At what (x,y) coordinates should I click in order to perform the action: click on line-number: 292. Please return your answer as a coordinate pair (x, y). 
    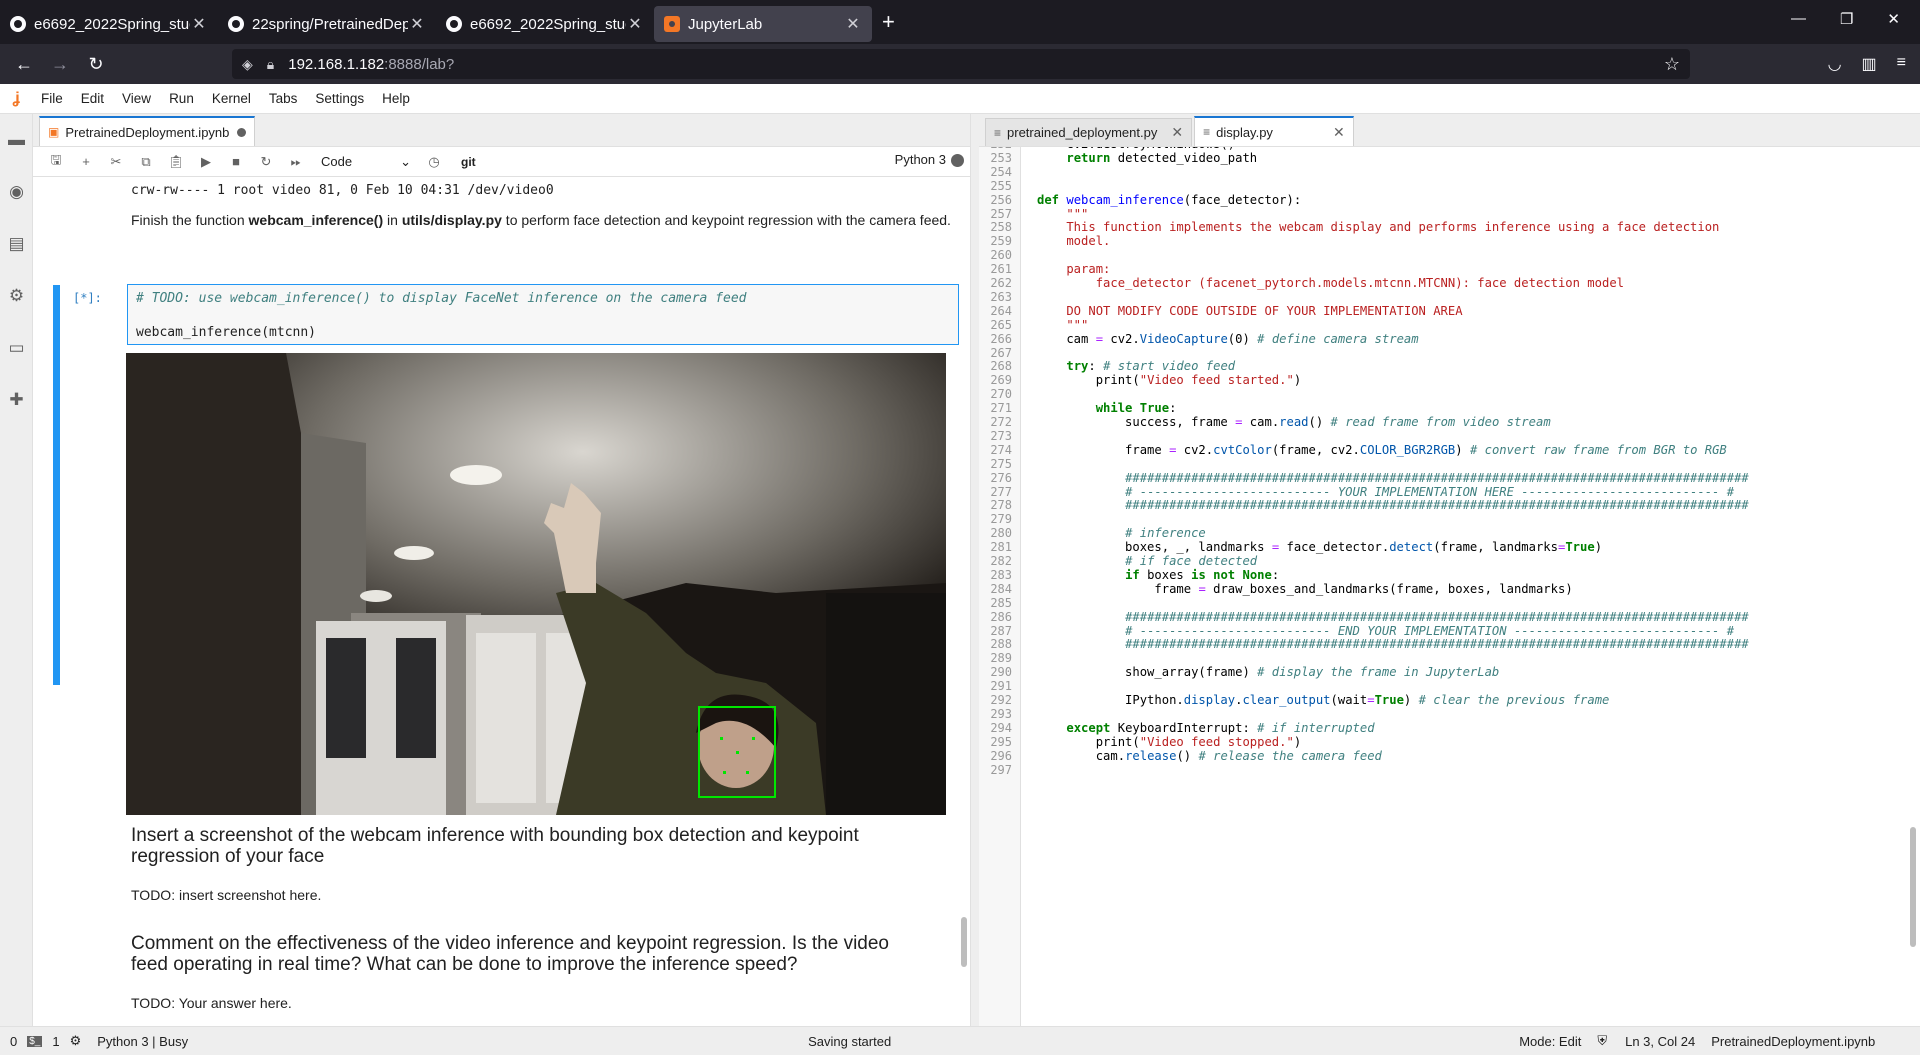
    Looking at the image, I should click on (1001, 700).